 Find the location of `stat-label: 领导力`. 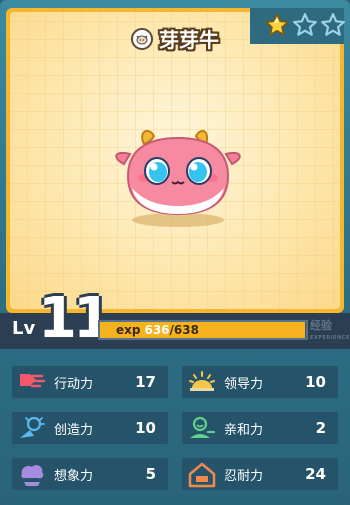

stat-label: 领导力 is located at coordinates (244, 384).